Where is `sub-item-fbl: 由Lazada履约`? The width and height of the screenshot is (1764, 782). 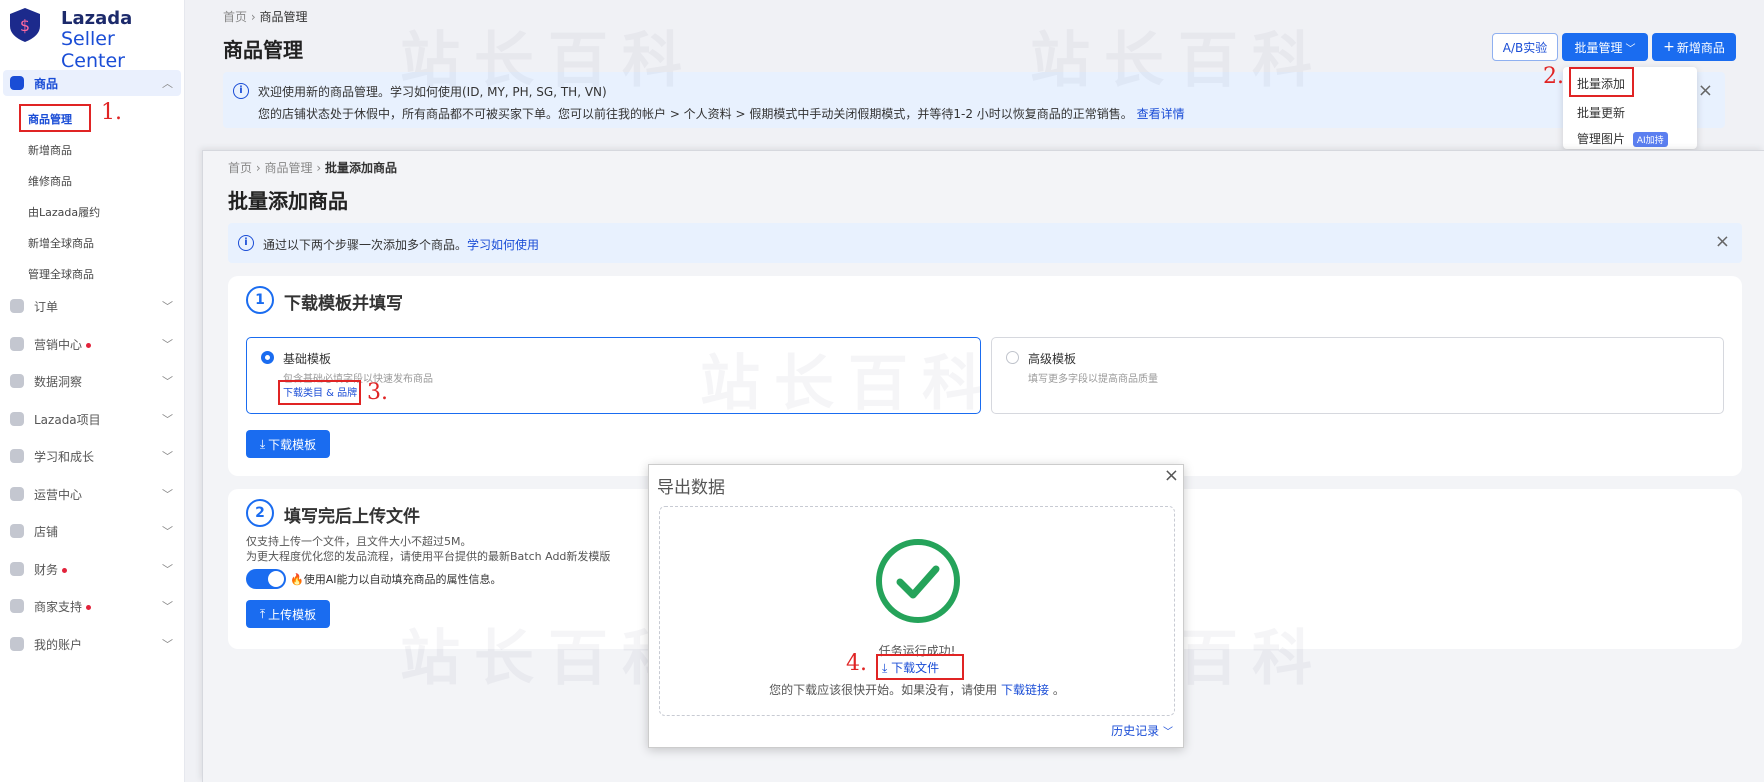 sub-item-fbl: 由Lazada履约 is located at coordinates (64, 212).